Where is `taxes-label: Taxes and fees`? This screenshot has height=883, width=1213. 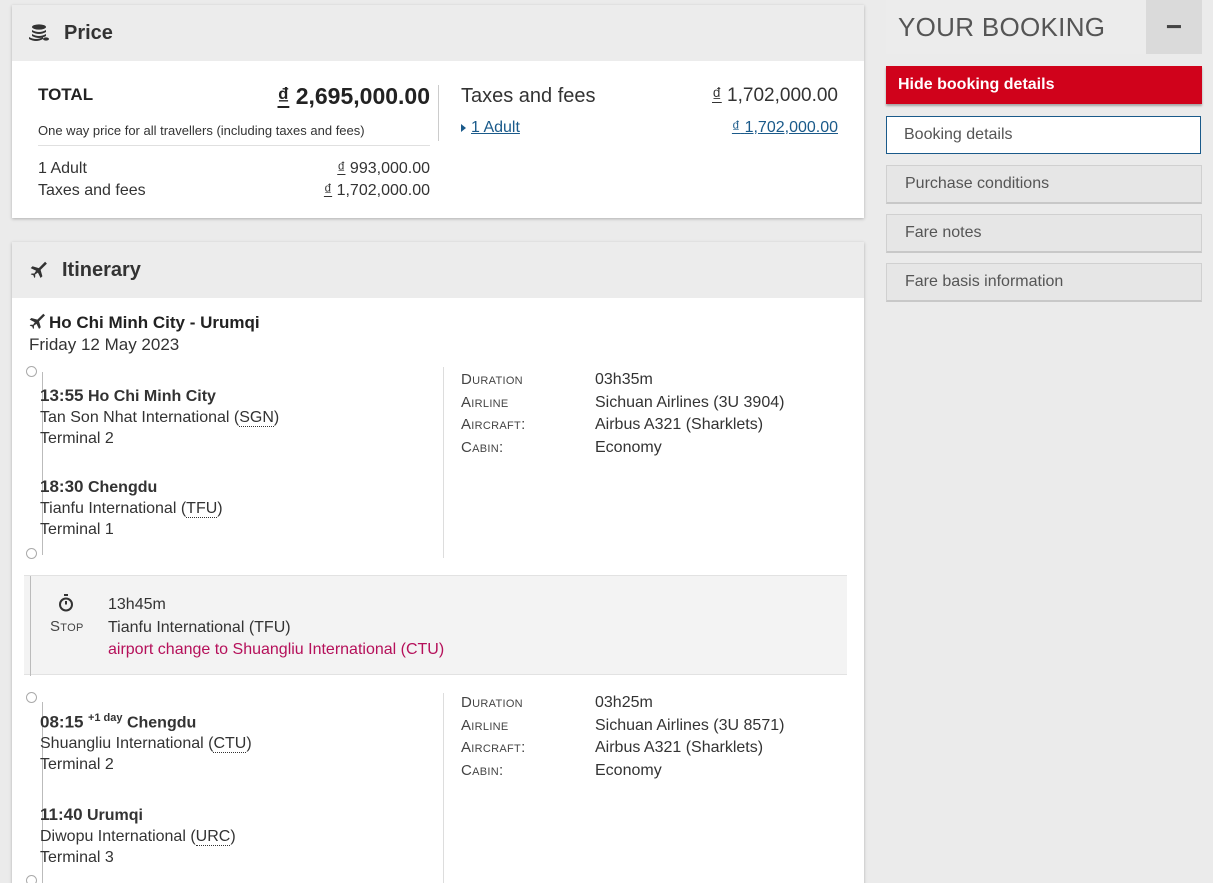 taxes-label: Taxes and fees is located at coordinates (92, 190).